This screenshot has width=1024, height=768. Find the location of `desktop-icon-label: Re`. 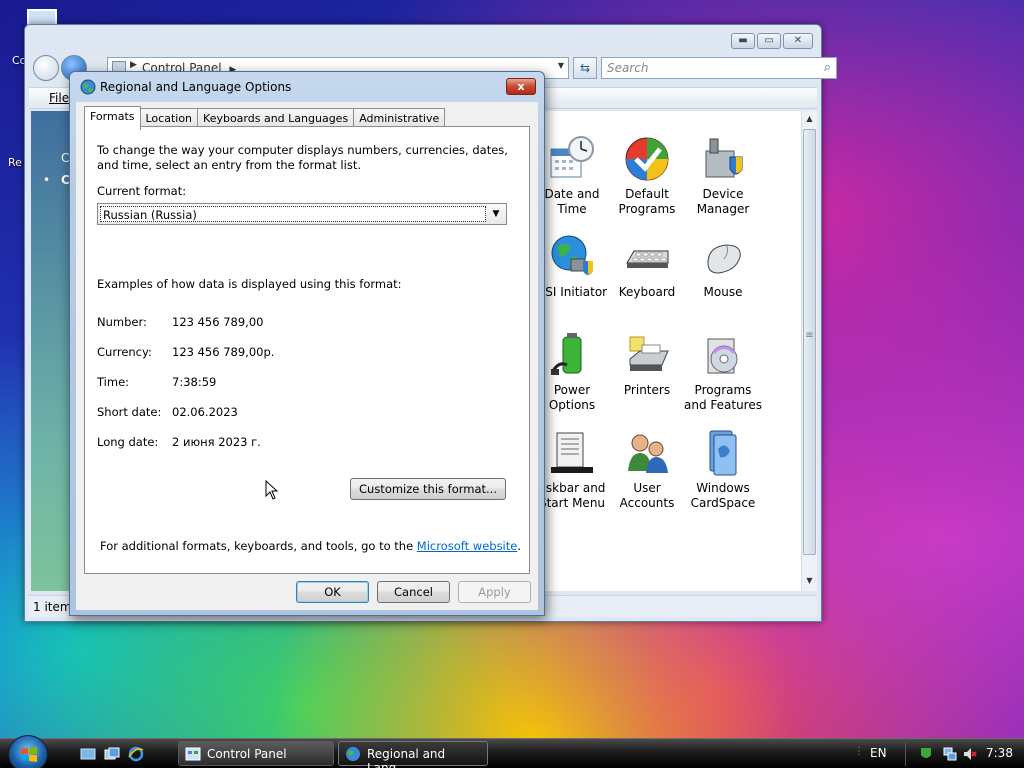

desktop-icon-label: Re is located at coordinates (15, 162).